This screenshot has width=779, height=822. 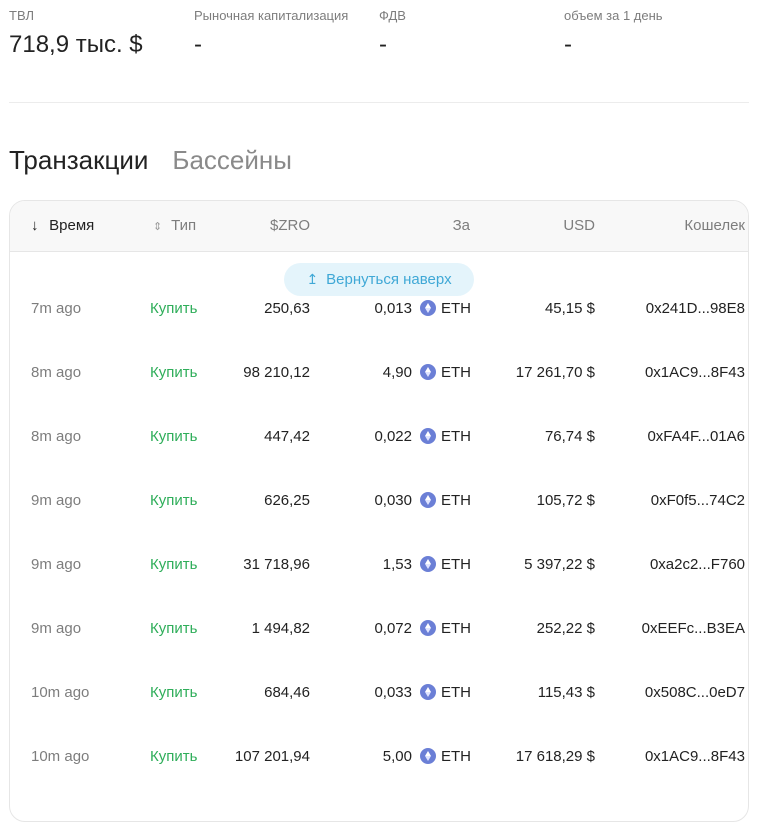 What do you see at coordinates (555, 756) in the screenshot?
I see `cell-usd: 17 618,29 $` at bounding box center [555, 756].